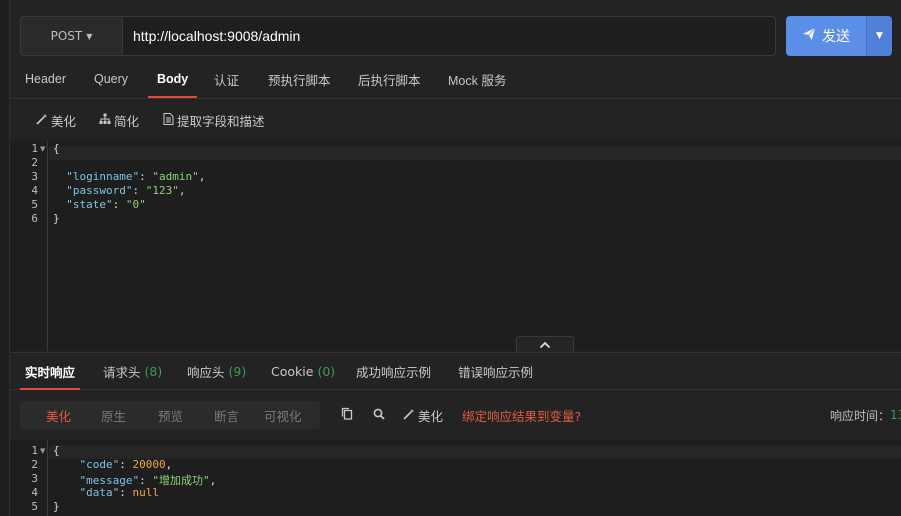  What do you see at coordinates (237, 371) in the screenshot?
I see `count-badge: (9)` at bounding box center [237, 371].